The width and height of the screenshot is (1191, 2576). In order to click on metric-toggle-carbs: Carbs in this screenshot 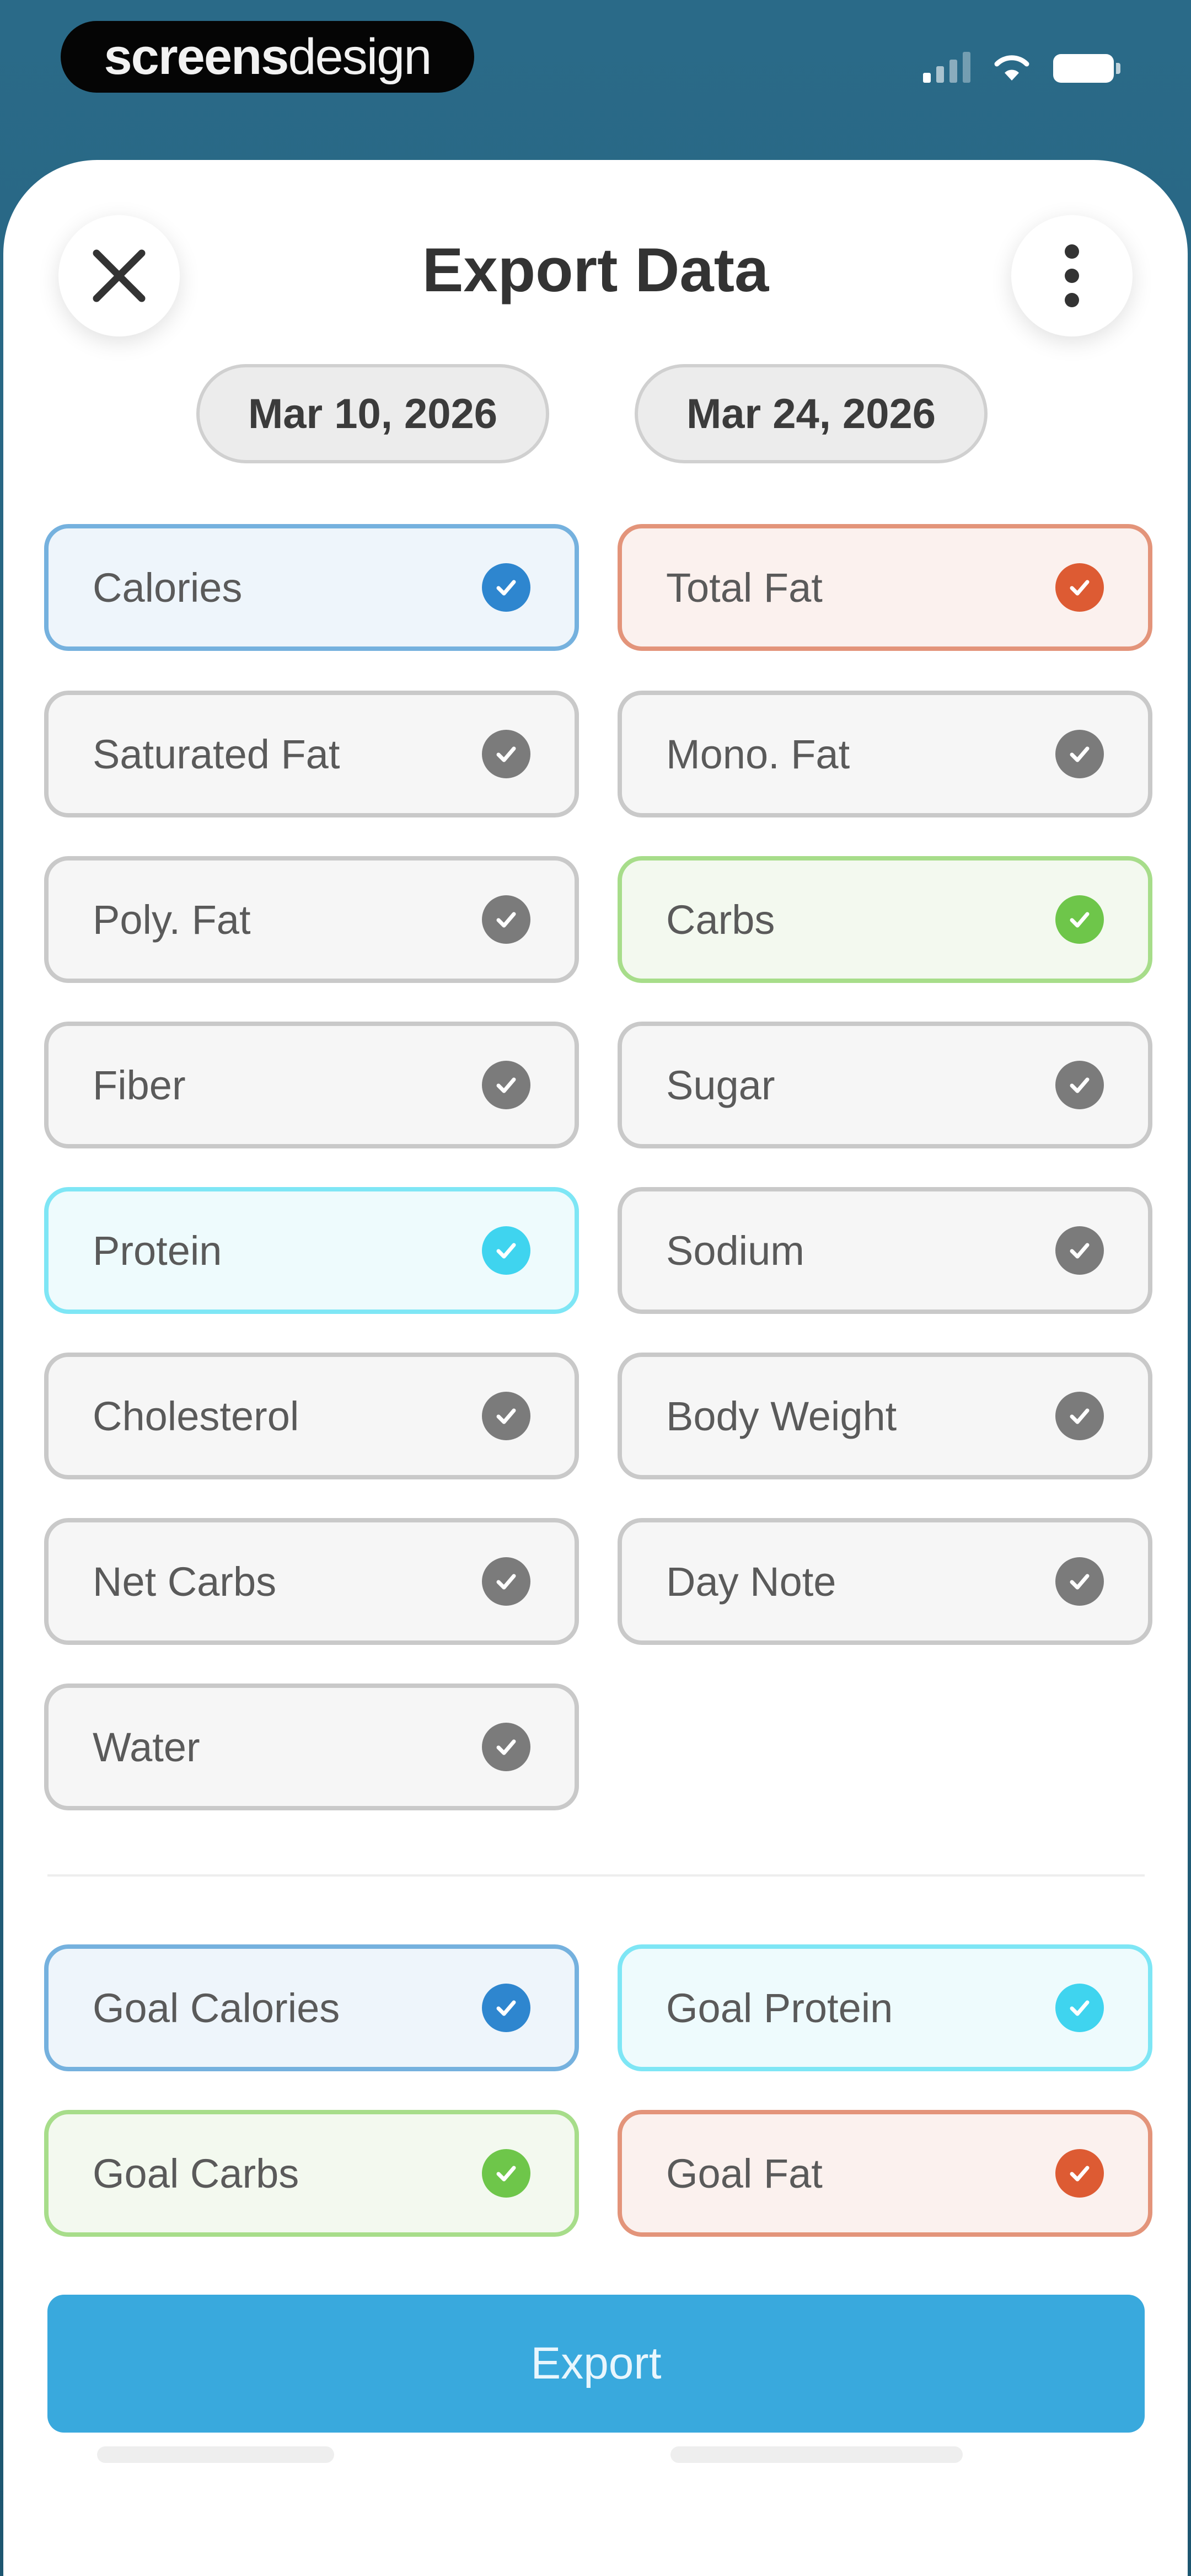, I will do `click(885, 919)`.